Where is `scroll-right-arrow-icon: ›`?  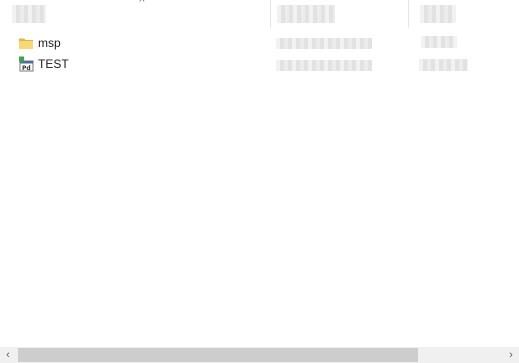
scroll-right-arrow-icon: › is located at coordinates (511, 355).